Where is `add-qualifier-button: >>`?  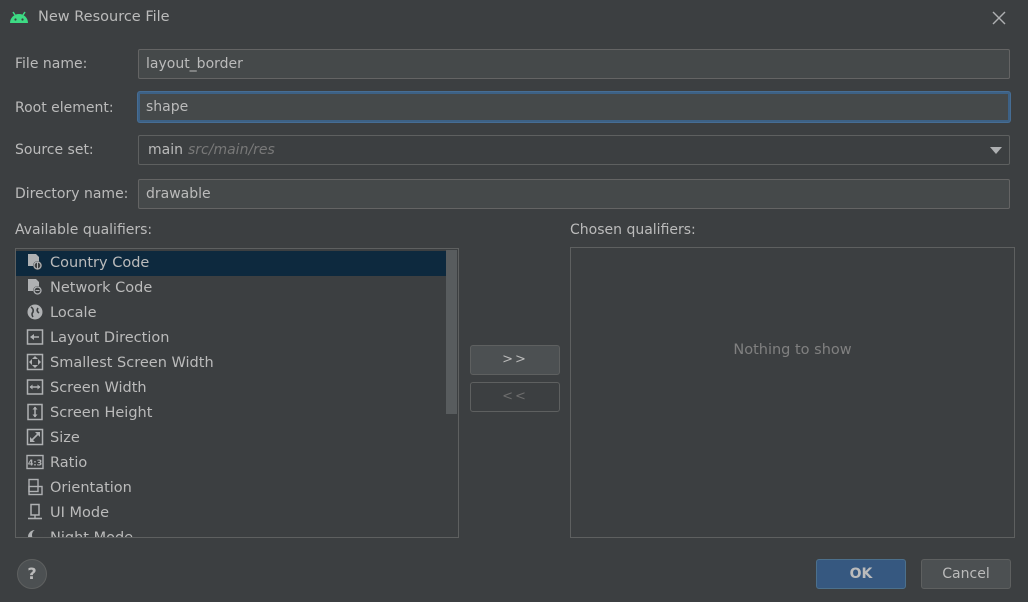
add-qualifier-button: >> is located at coordinates (515, 360).